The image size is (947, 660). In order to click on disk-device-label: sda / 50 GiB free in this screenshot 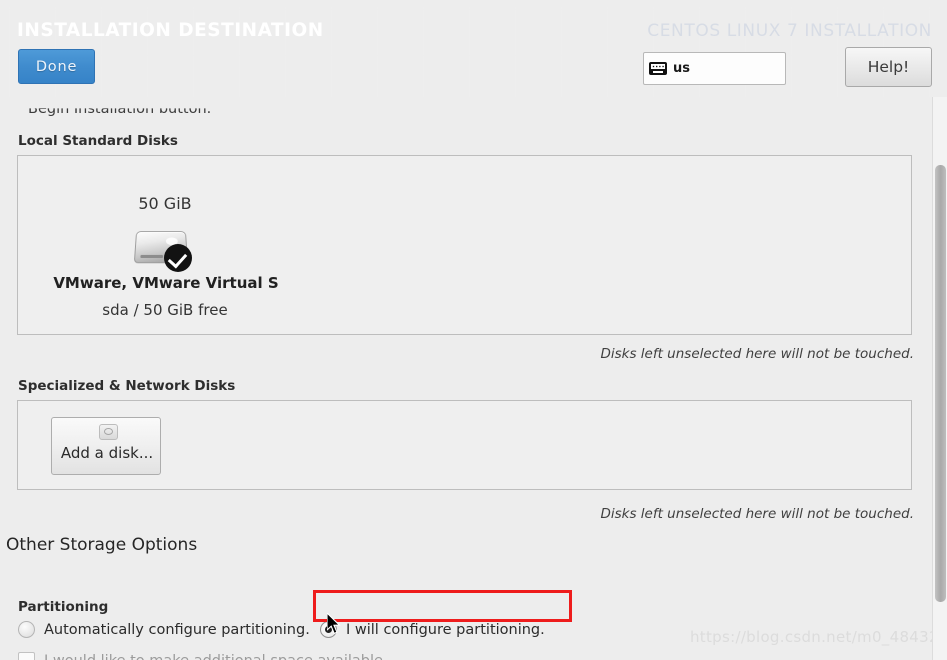, I will do `click(165, 310)`.